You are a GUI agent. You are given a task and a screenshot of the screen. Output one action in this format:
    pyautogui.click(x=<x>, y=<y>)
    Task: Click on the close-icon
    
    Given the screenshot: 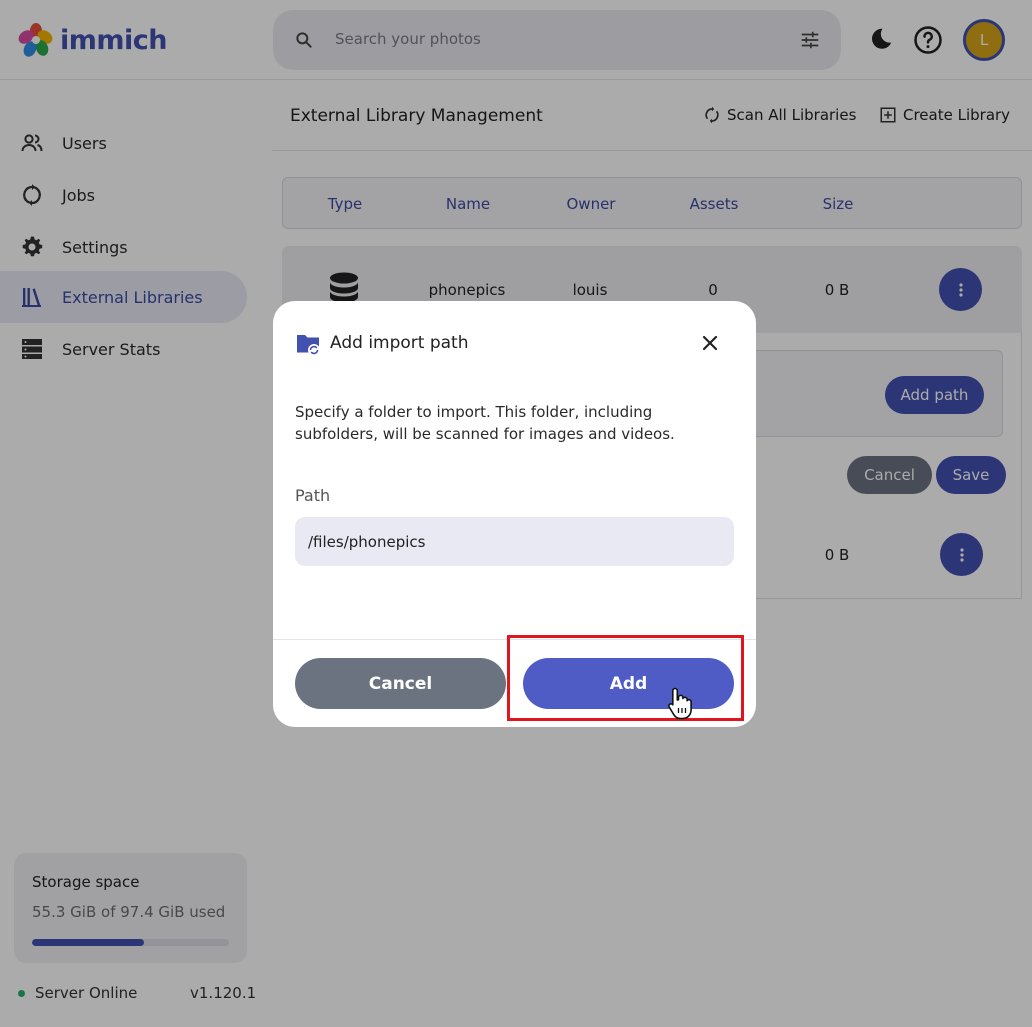 What is the action you would take?
    pyautogui.click(x=710, y=343)
    